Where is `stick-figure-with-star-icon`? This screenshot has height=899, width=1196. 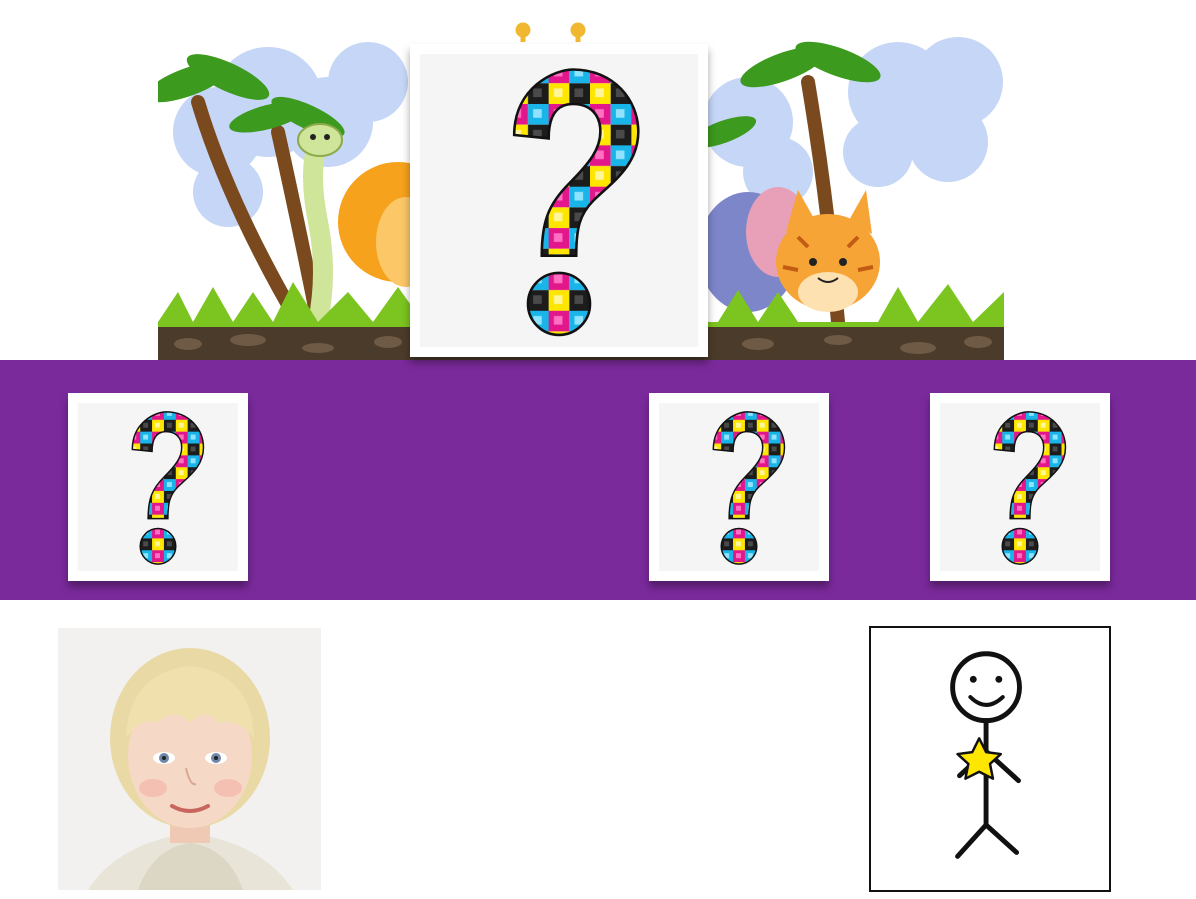 stick-figure-with-star-icon is located at coordinates (986, 755).